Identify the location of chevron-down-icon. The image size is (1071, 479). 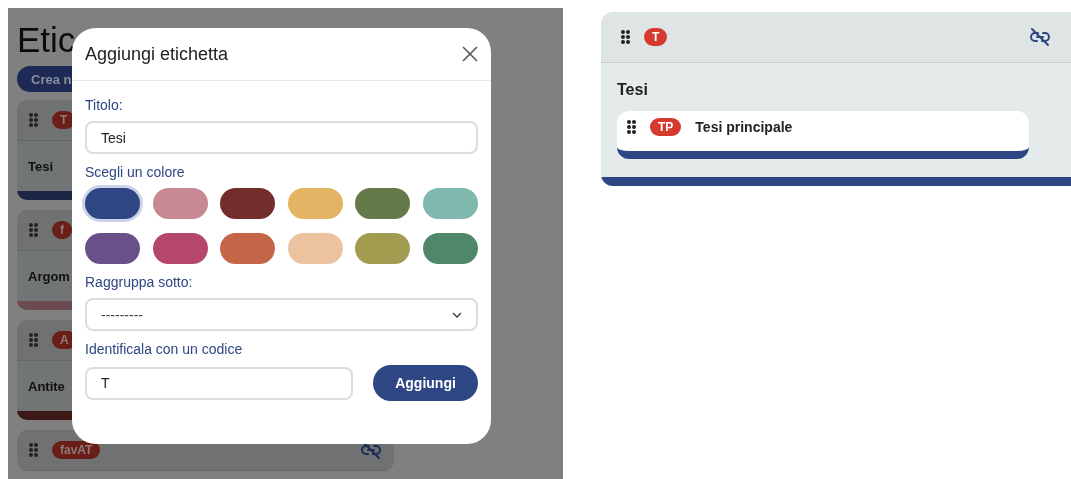
(457, 314).